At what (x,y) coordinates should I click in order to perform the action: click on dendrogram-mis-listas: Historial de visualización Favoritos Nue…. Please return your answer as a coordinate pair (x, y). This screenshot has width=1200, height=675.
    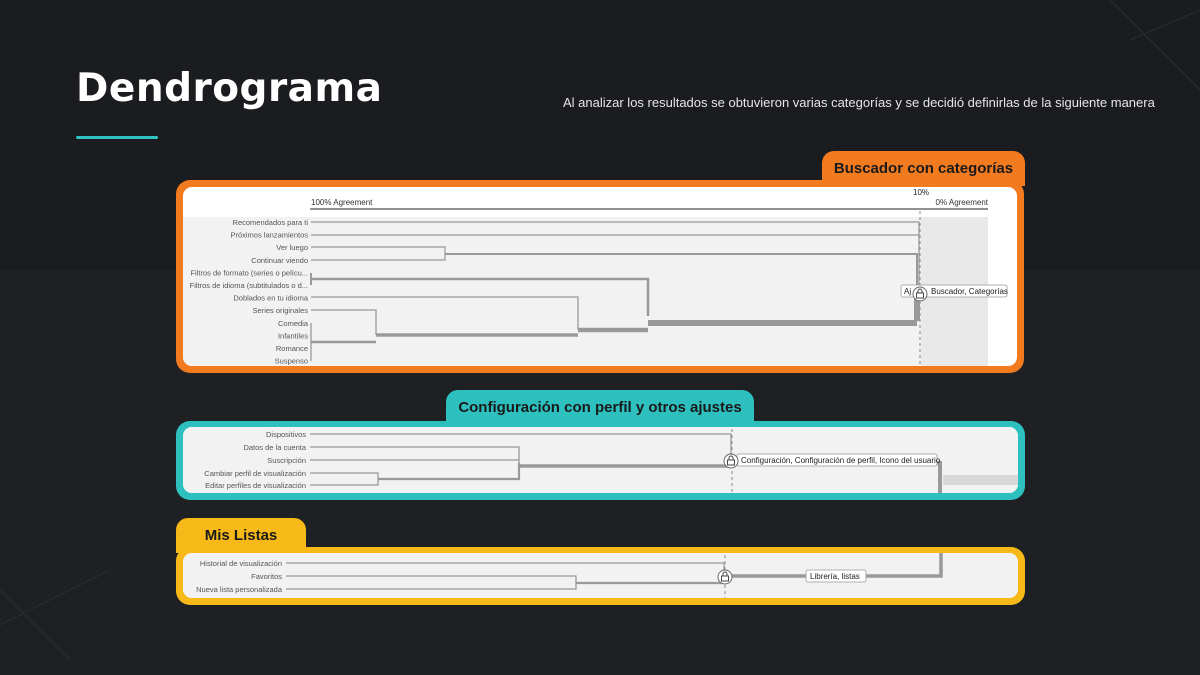
    Looking at the image, I should click on (600, 575).